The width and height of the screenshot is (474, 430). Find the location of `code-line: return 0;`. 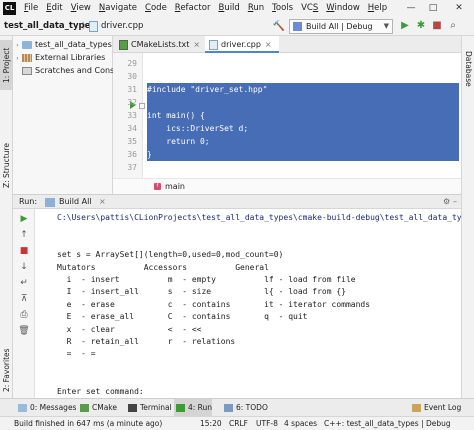

code-line: return 0; is located at coordinates (303, 141).